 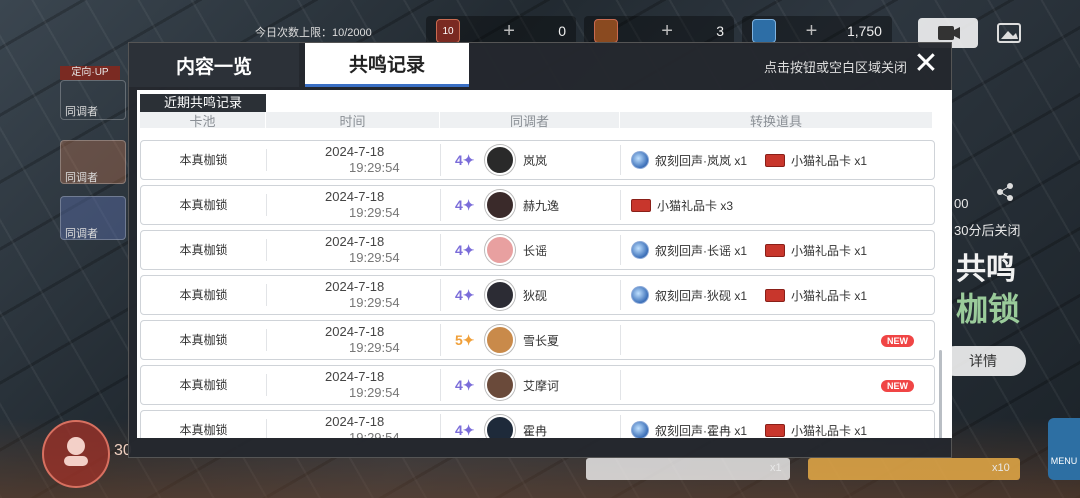 I want to click on close-hint: 点击按钮或空白区域关闭, so click(x=835, y=67).